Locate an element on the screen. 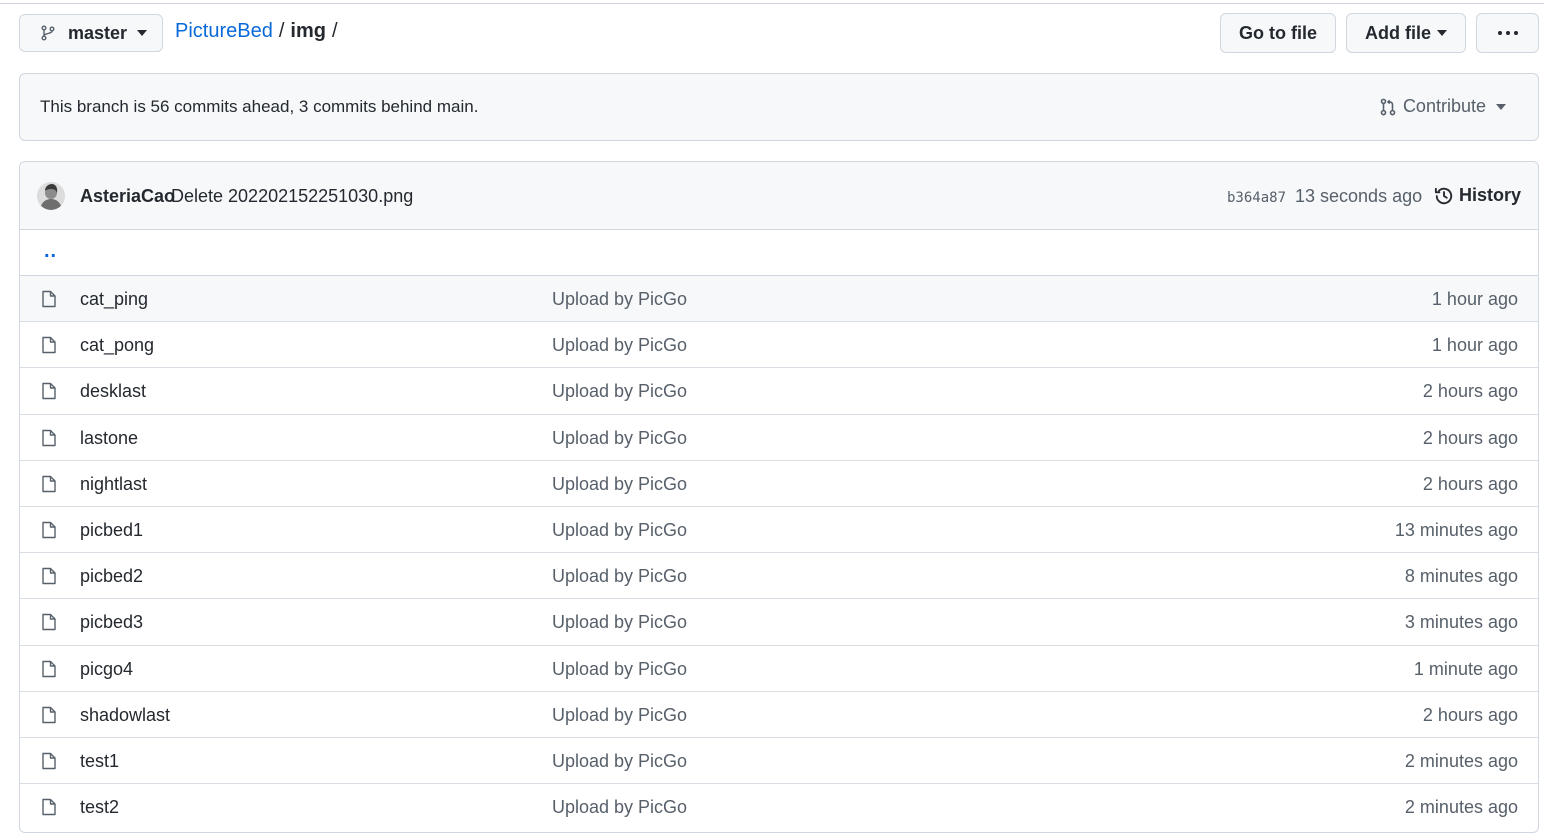 The width and height of the screenshot is (1544, 840). more-options-button is located at coordinates (1507, 33).